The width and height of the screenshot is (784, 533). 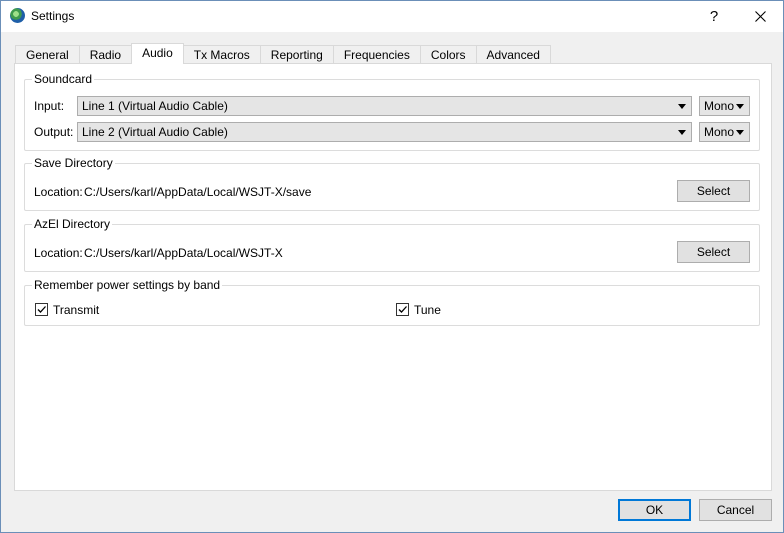 I want to click on azel-location-value: C:/Users/karl/AppData/Local/WSJT-X, so click(x=183, y=253).